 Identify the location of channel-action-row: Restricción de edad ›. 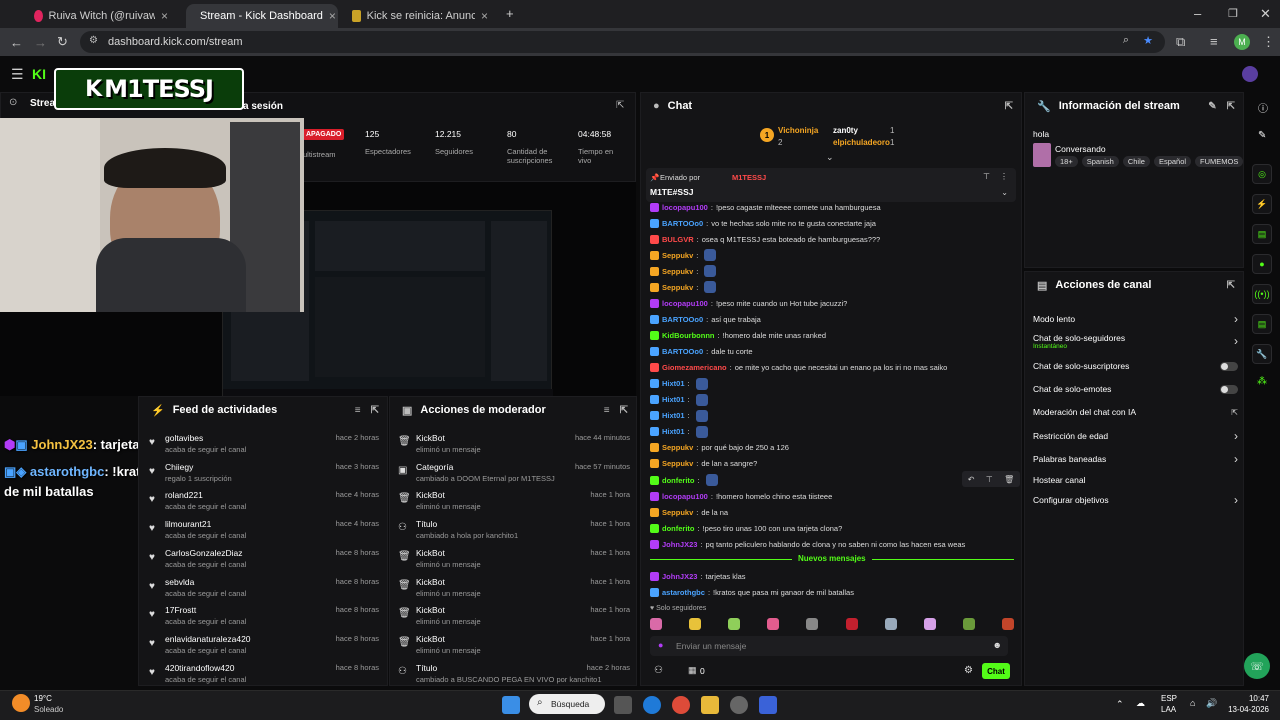
(1135, 436).